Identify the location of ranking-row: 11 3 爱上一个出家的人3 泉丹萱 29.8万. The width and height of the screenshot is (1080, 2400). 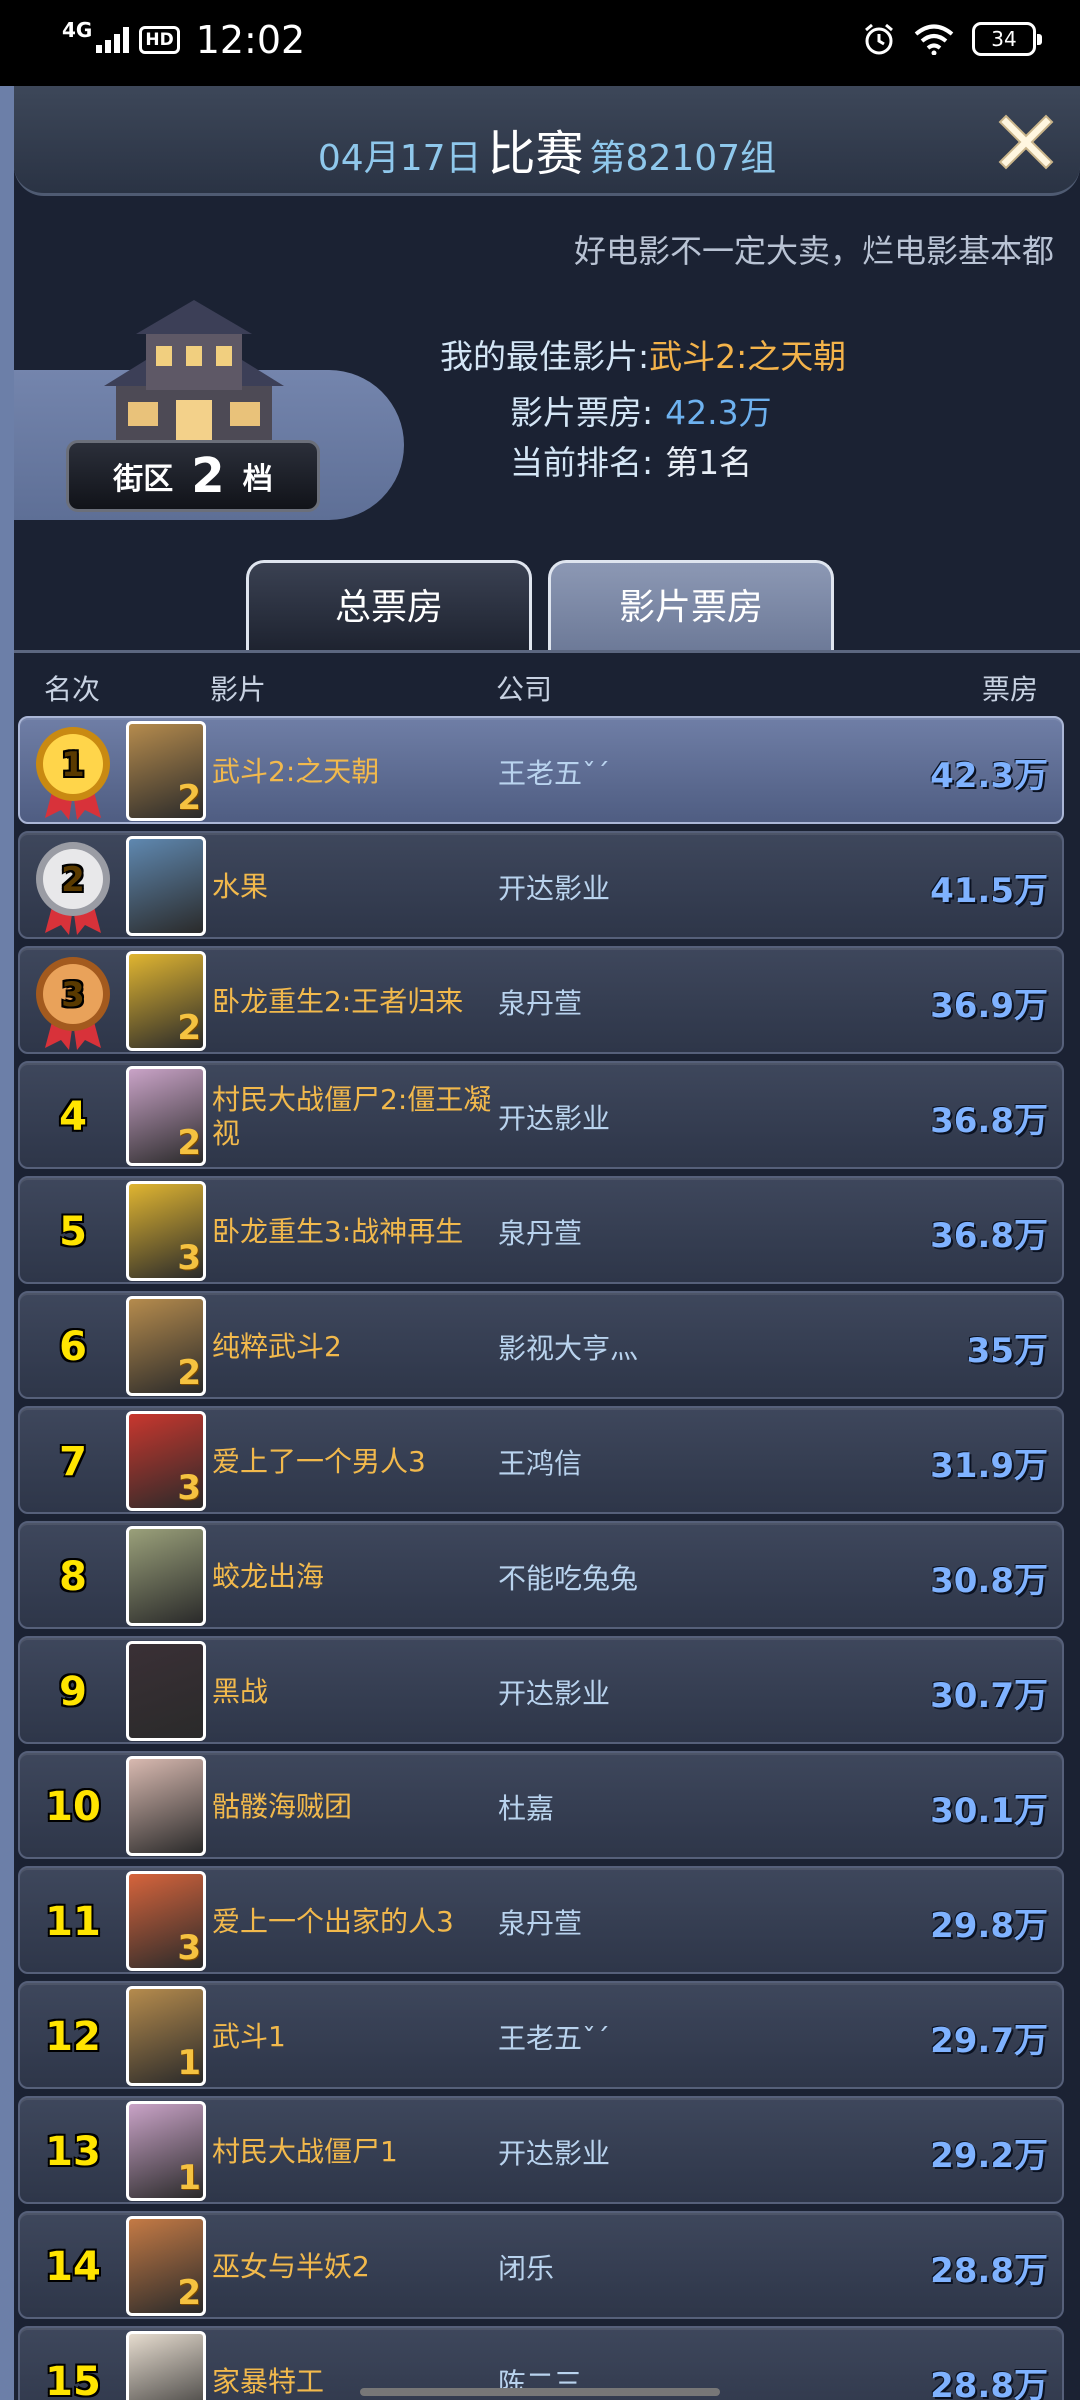
(541, 1920).